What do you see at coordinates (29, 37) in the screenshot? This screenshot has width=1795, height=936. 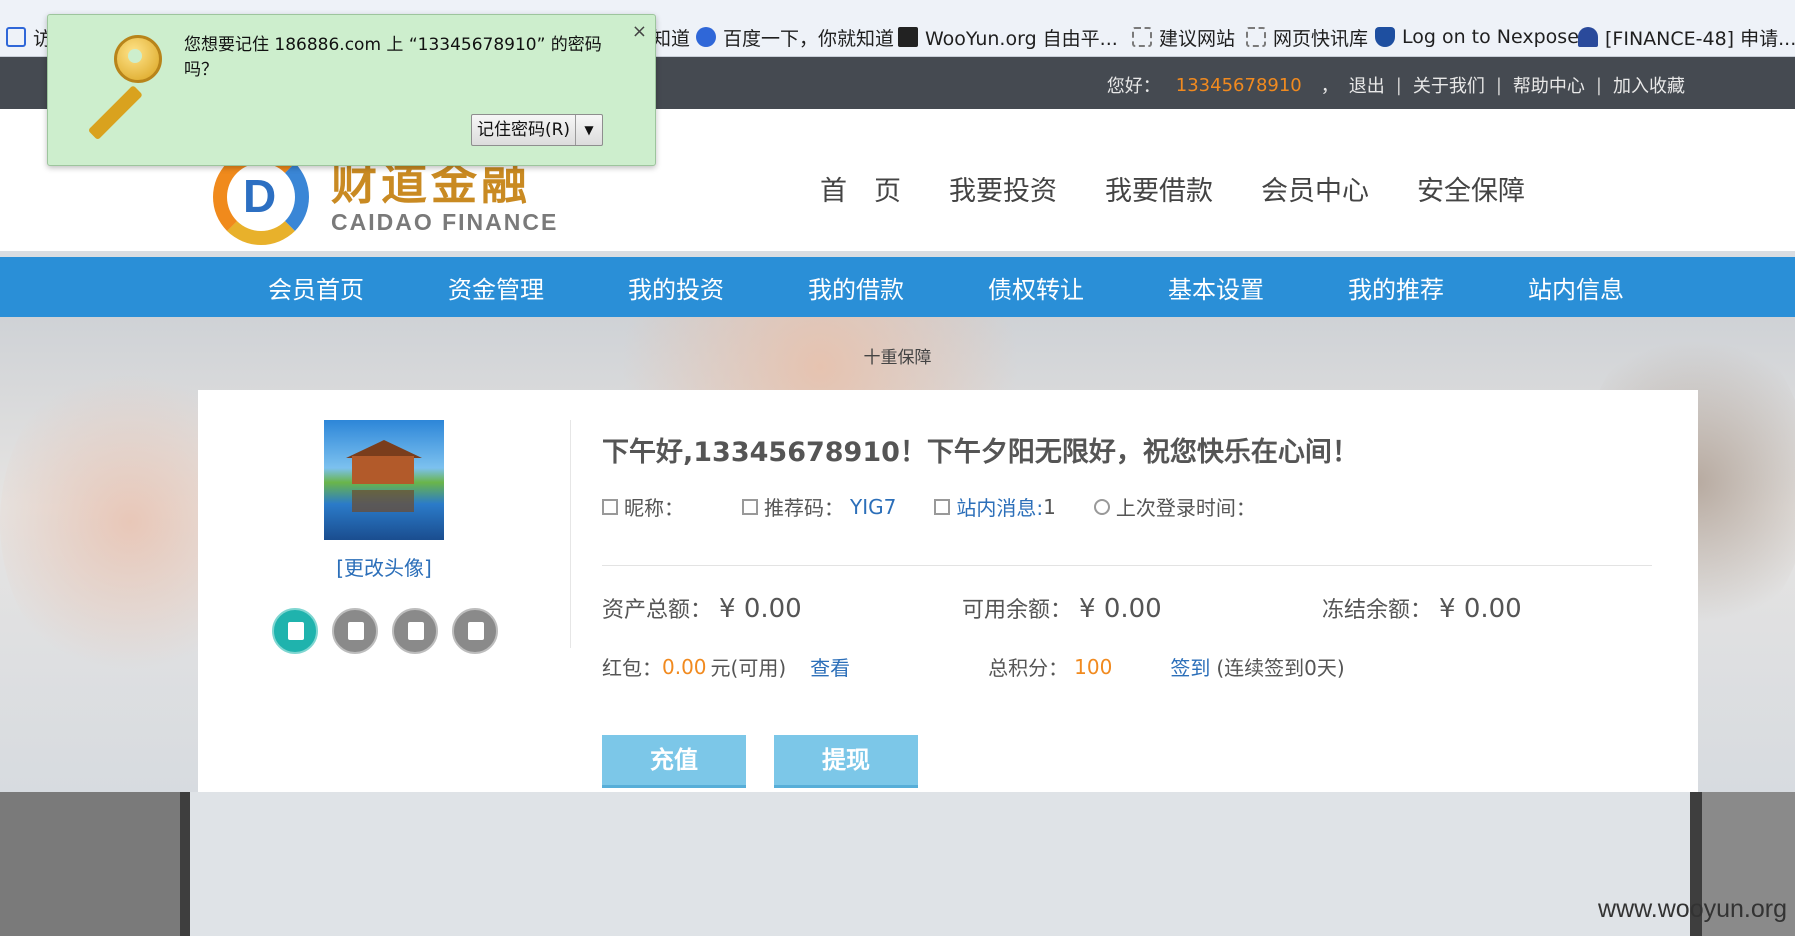 I see `bookmark-item-0: 访` at bounding box center [29, 37].